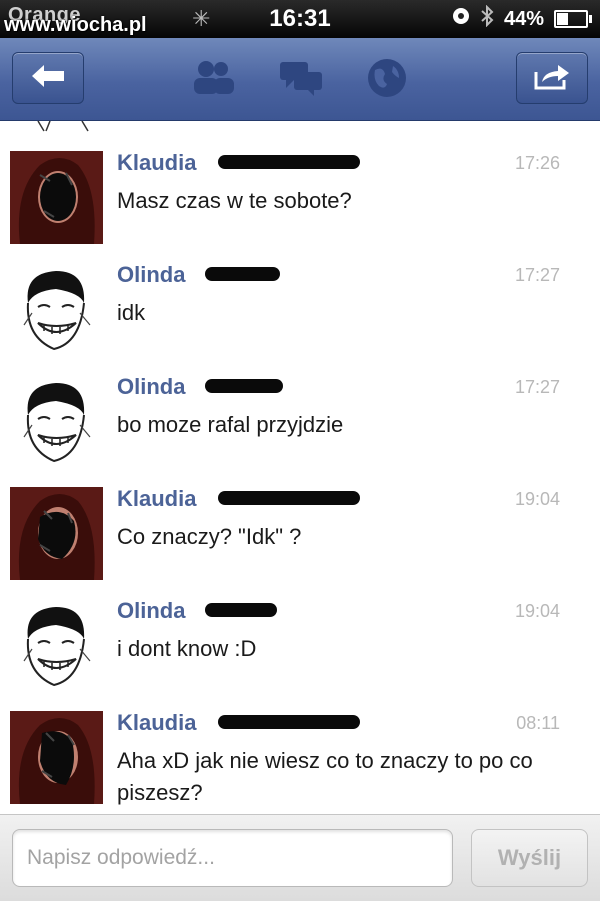 This screenshot has height=901, width=600. I want to click on status-bar: Orange www.wiocha.pl ✳ 16:31 44%, so click(300, 19).